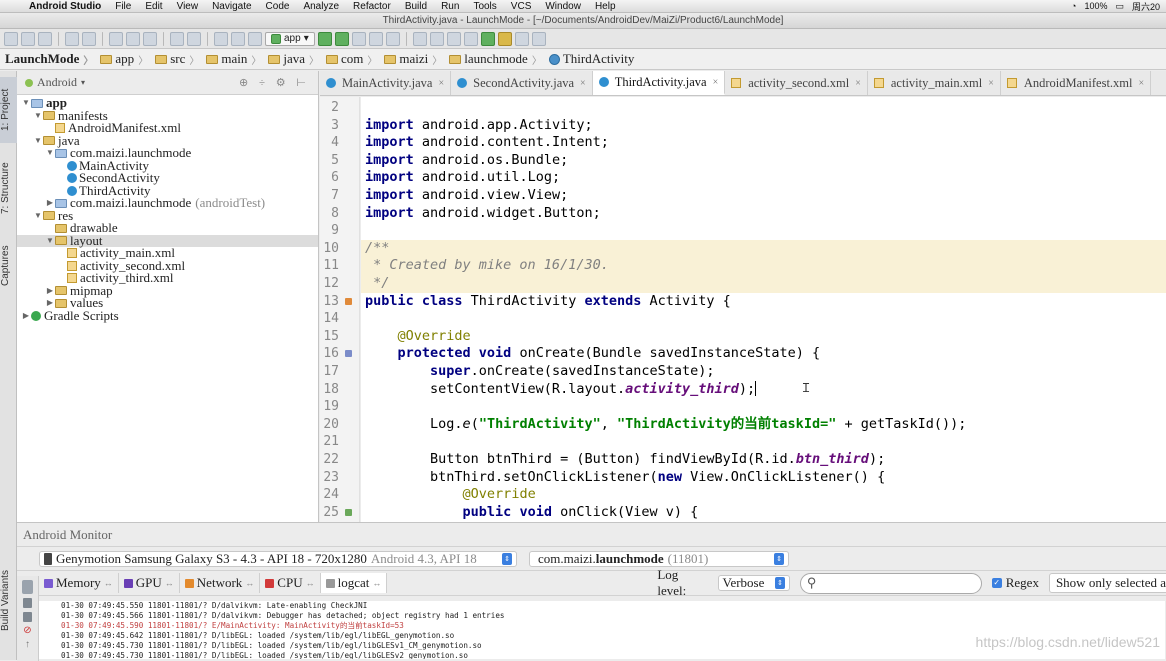 The height and width of the screenshot is (661, 1166). I want to click on regex-checkbox: ✓Regex, so click(1015, 583).